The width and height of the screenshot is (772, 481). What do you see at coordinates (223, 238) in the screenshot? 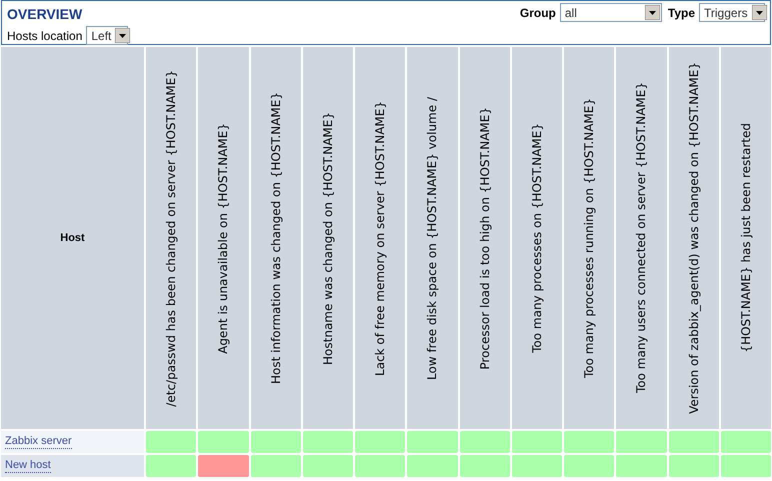
I see `trigger-name: Agent is unavailable on {HOST.NAME}` at bounding box center [223, 238].